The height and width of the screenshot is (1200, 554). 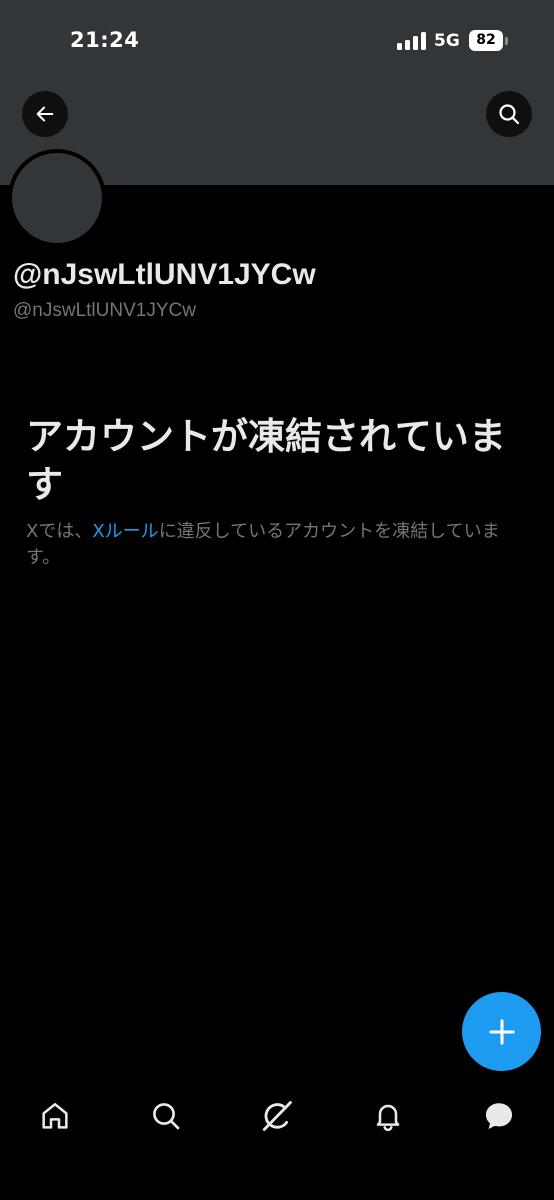 I want to click on bell-icon, so click(x=388, y=1118).